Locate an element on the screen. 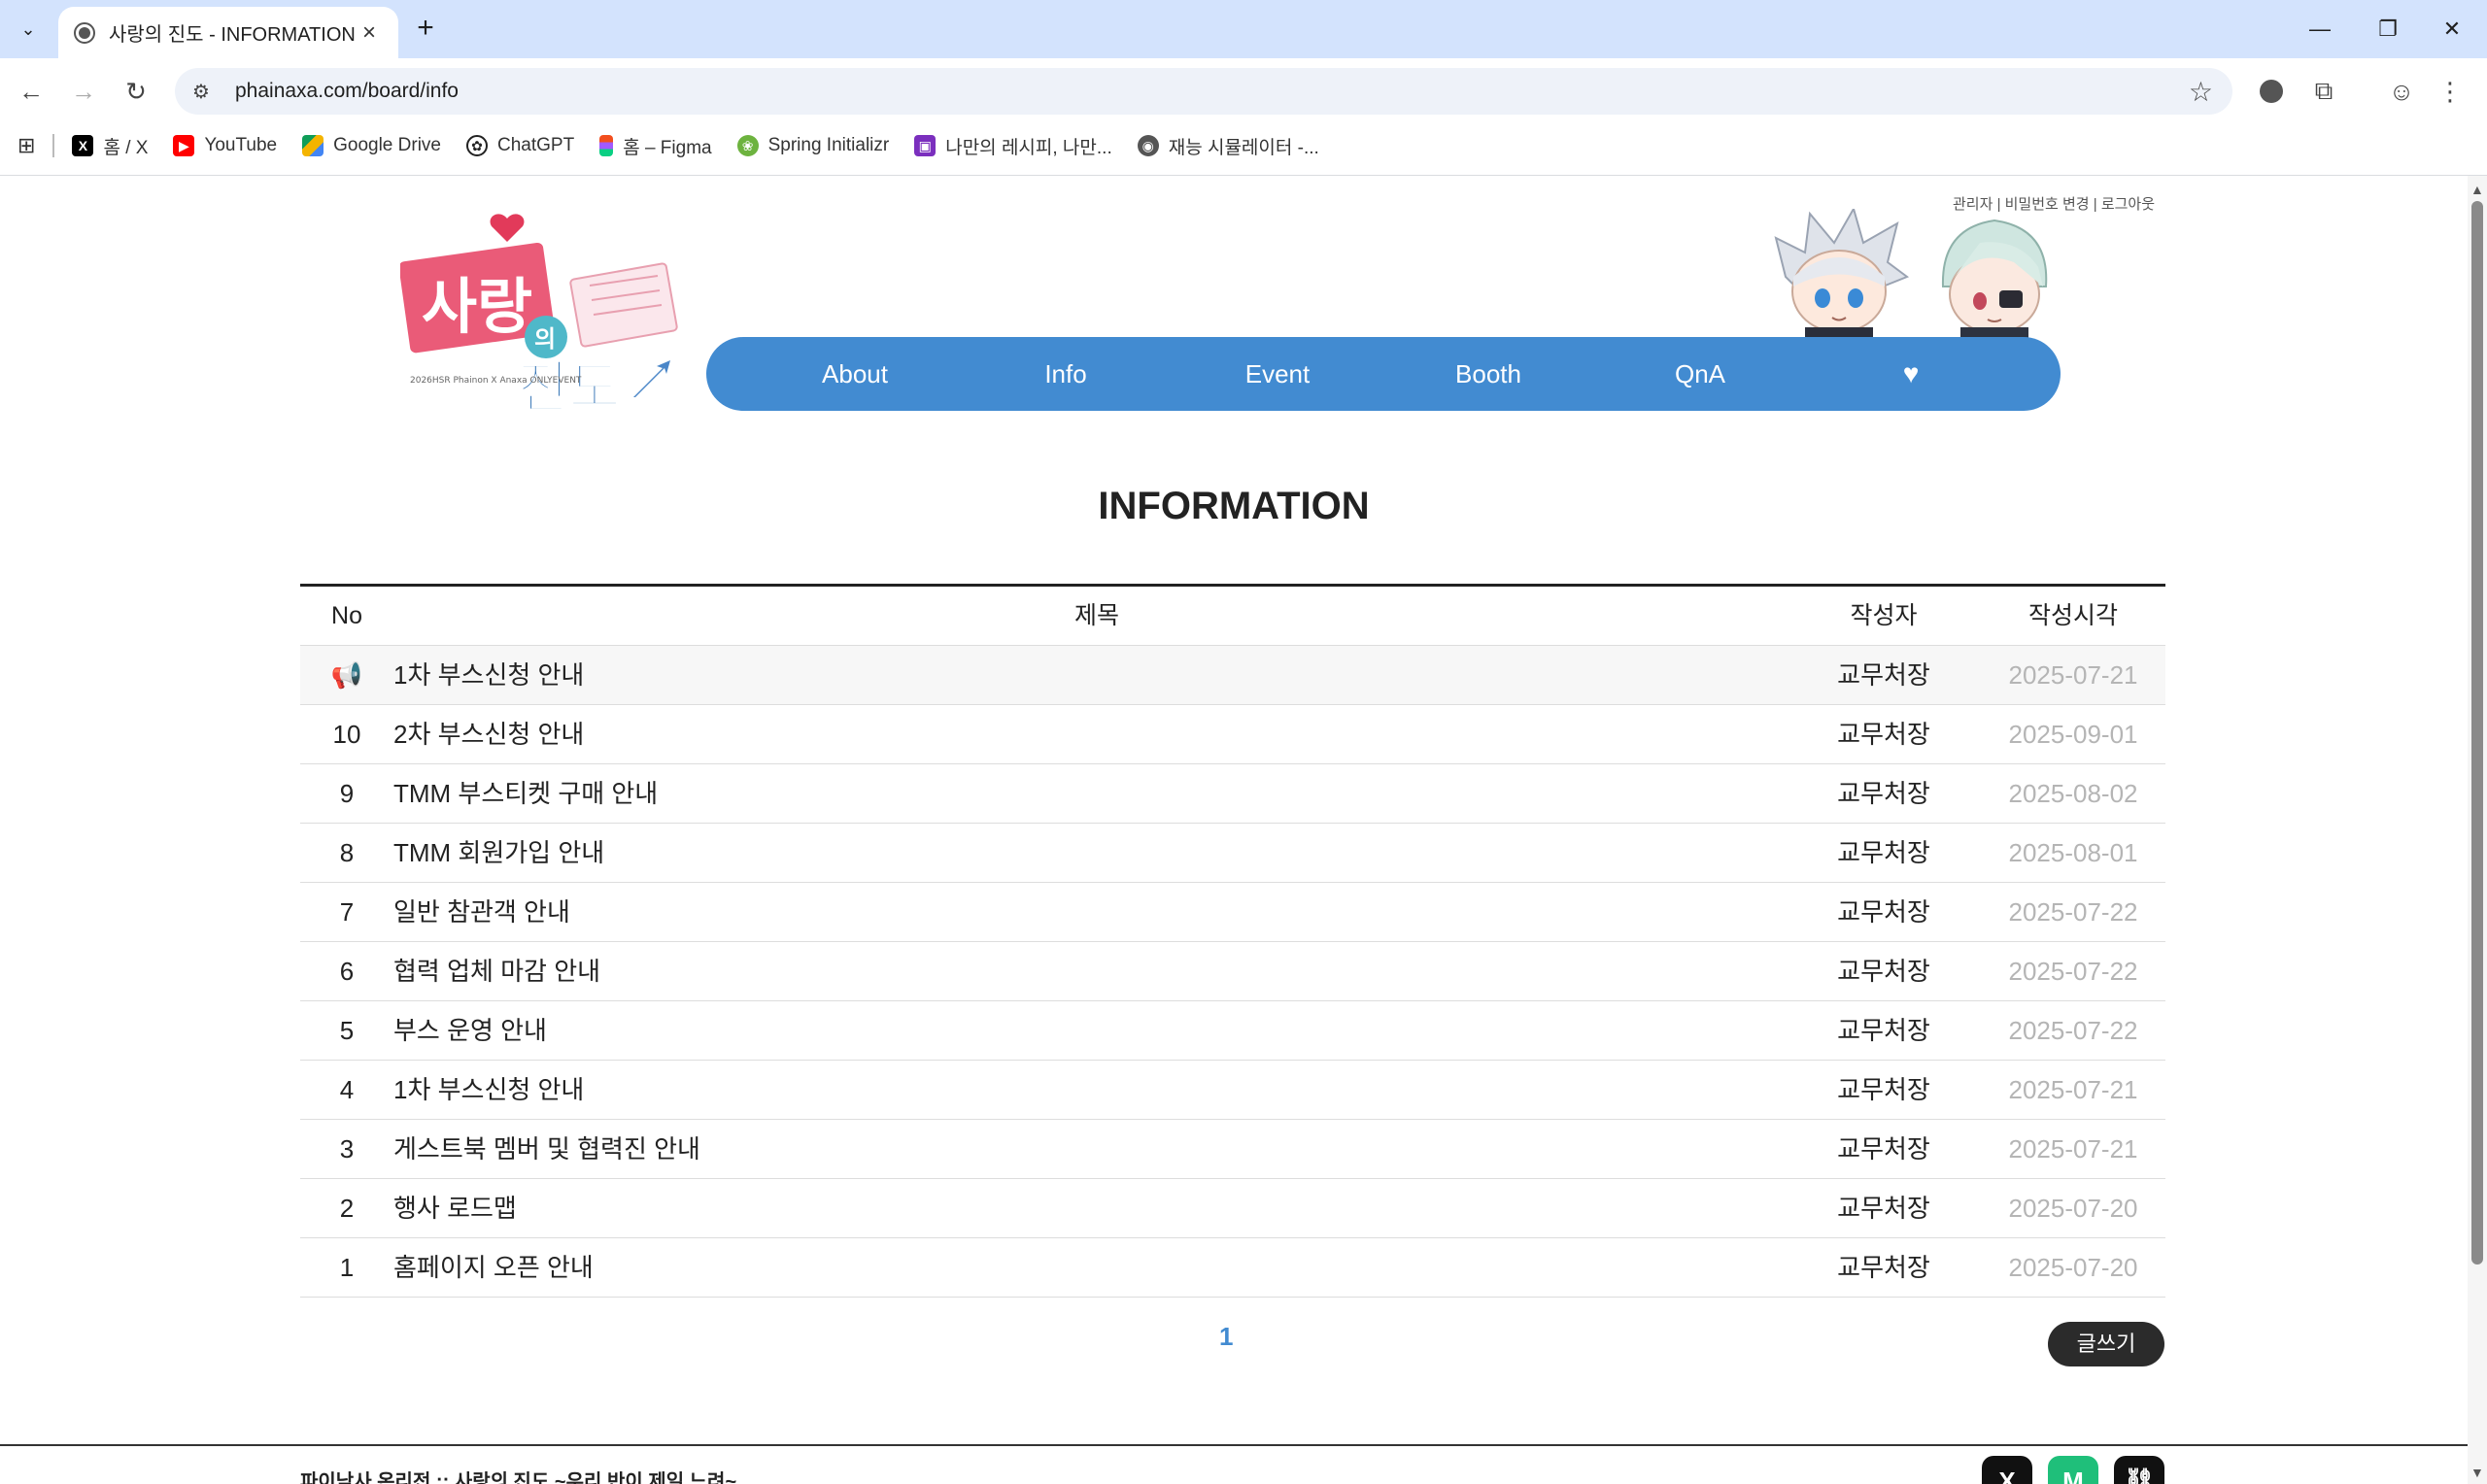 This screenshot has width=2487, height=1484. bookmark-spring: ❀ Spring Initializr is located at coordinates (813, 145).